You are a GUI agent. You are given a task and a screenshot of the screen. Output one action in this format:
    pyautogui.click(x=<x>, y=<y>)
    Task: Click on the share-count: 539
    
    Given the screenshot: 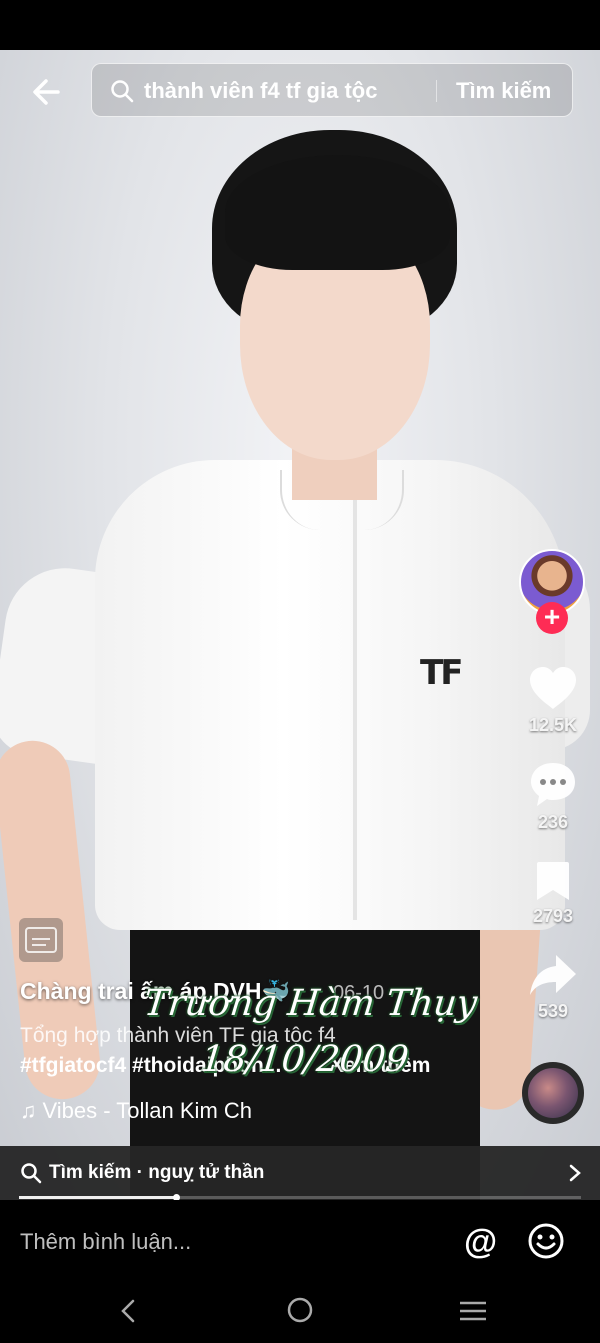 What is the action you would take?
    pyautogui.click(x=553, y=1011)
    